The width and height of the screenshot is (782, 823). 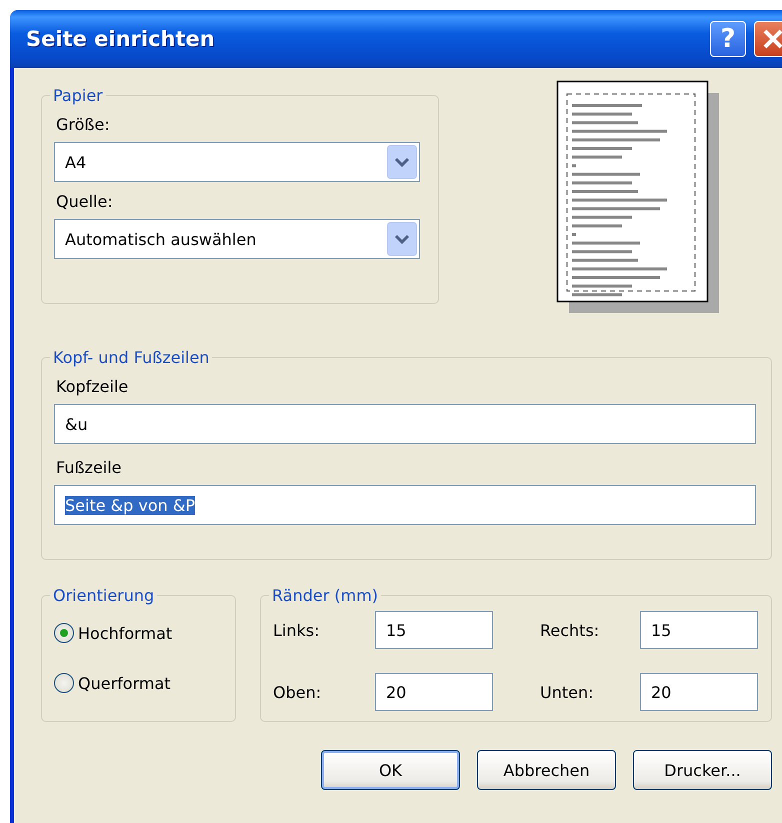 What do you see at coordinates (104, 595) in the screenshot?
I see `group-title: Orientierung` at bounding box center [104, 595].